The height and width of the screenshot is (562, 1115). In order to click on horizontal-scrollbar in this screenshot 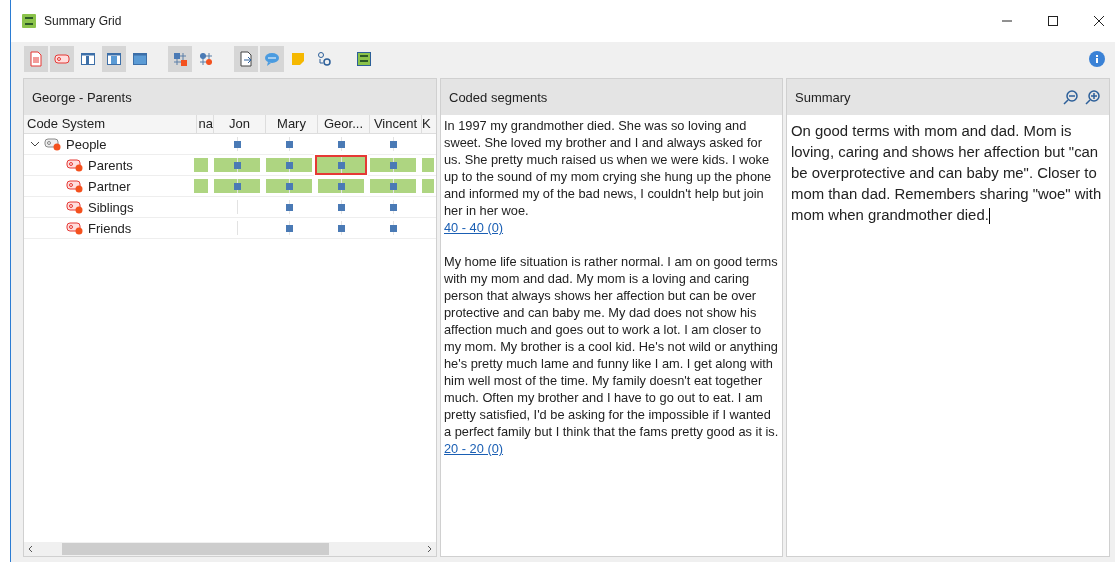, I will do `click(230, 549)`.